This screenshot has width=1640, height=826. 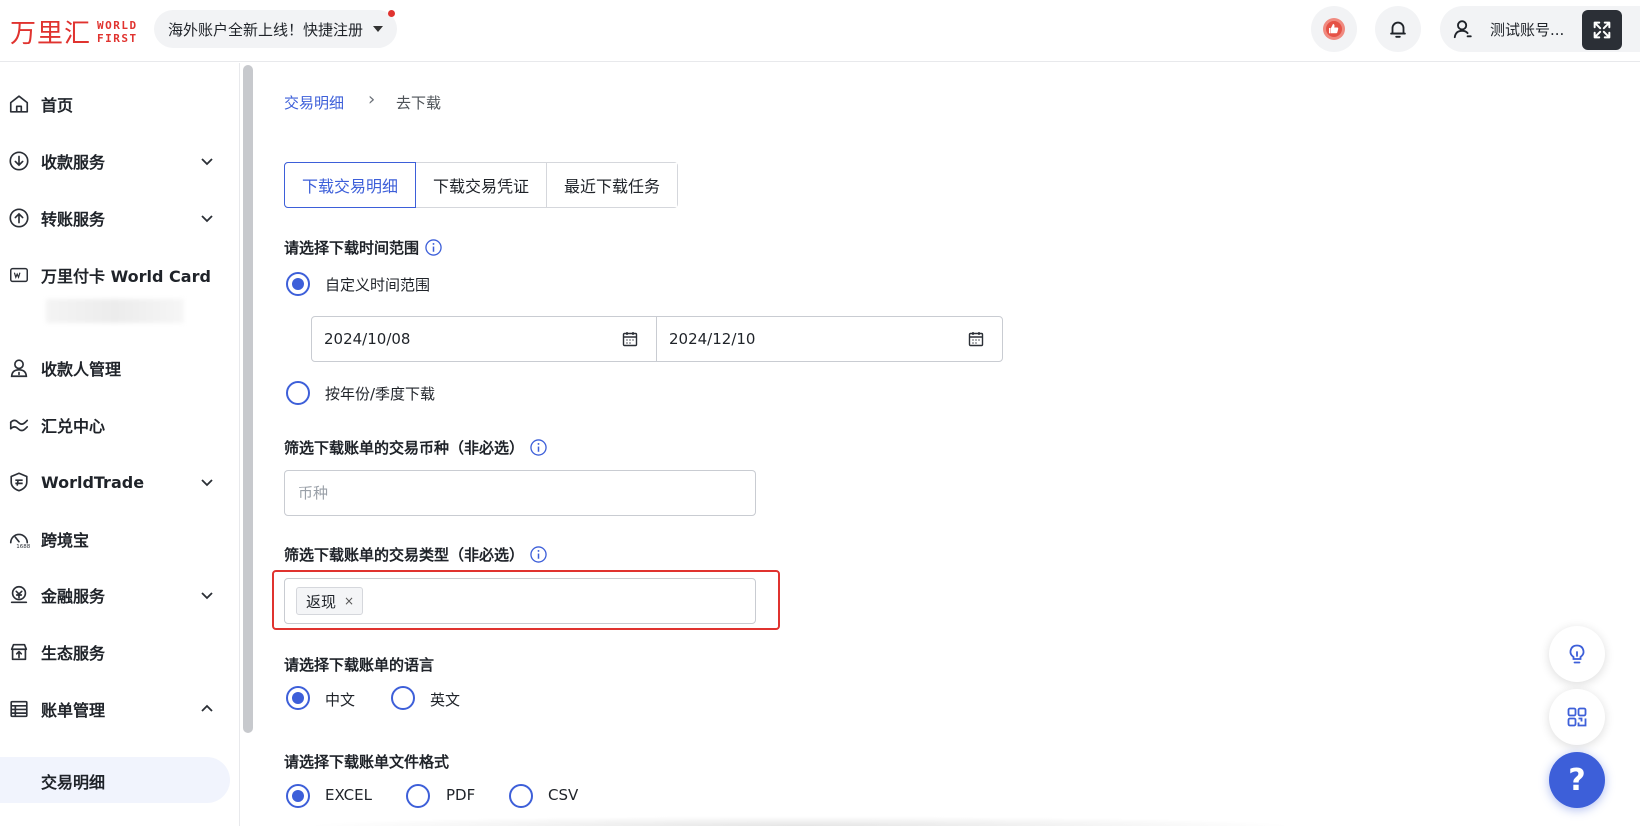 What do you see at coordinates (418, 796) in the screenshot?
I see `radio-format-pdf` at bounding box center [418, 796].